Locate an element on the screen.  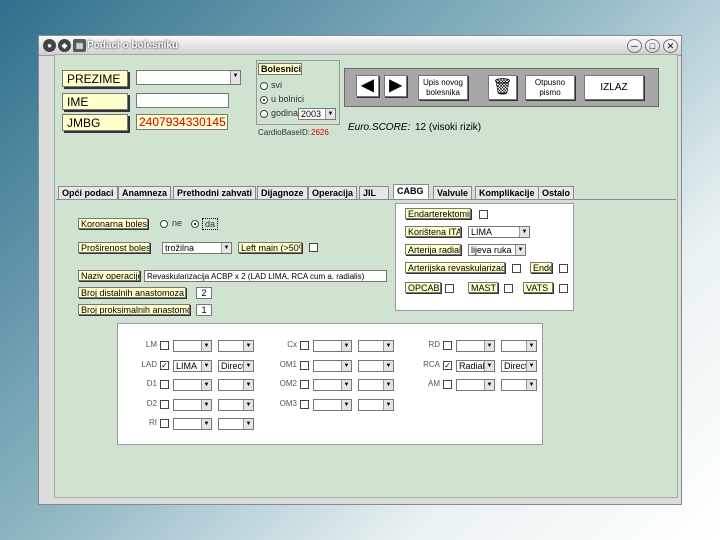
u-bolnici-radio is located at coordinates (264, 100).